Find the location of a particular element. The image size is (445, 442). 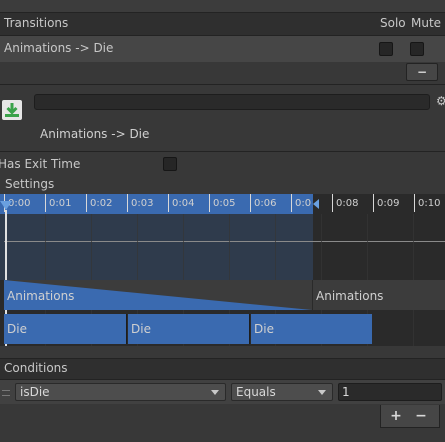

tick-label: 0:03 is located at coordinates (140, 203).